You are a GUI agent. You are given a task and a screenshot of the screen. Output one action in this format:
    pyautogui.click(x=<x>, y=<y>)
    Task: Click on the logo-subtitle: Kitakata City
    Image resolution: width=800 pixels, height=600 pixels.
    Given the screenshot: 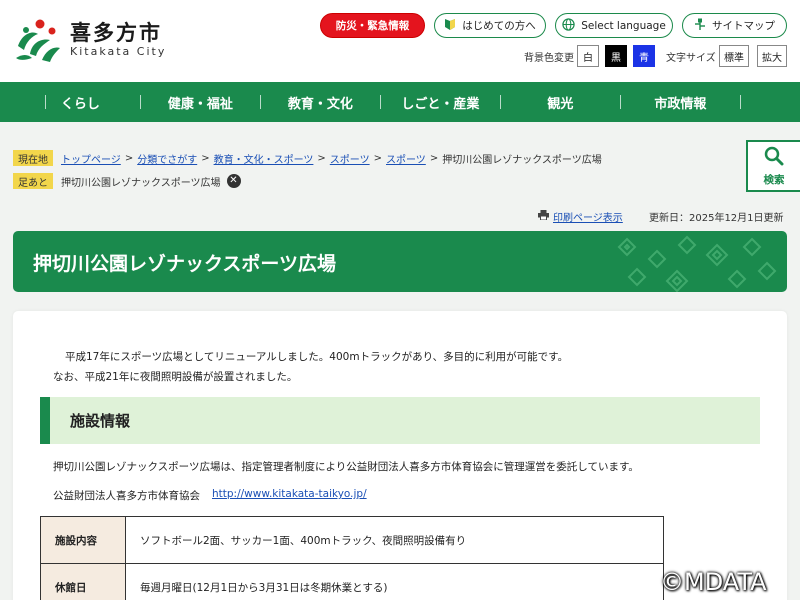 What is the action you would take?
    pyautogui.click(x=118, y=51)
    